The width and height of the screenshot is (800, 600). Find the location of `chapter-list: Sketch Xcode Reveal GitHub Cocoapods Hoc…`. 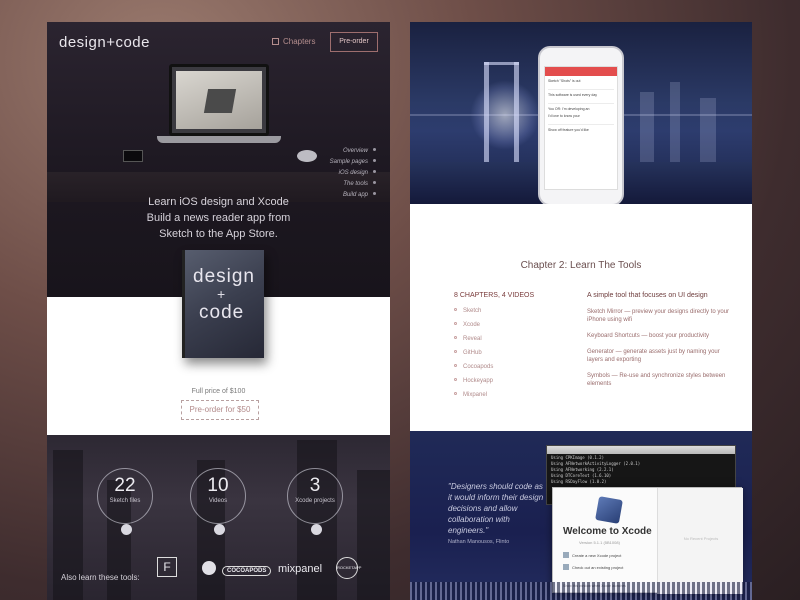

chapter-list: Sketch Xcode Reveal GitHub Cocoapods Hoc… is located at coordinates (473, 353).